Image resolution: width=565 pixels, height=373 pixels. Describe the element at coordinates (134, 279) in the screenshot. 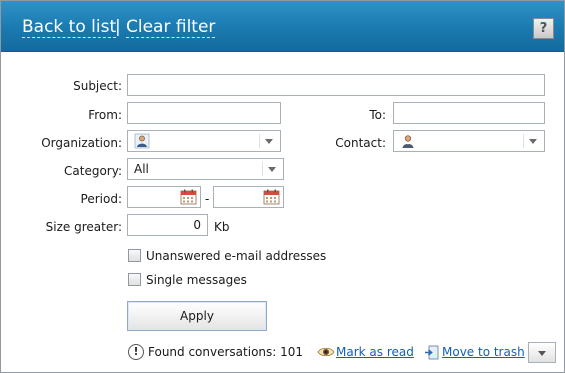

I see `single-messages-checkbox` at that location.